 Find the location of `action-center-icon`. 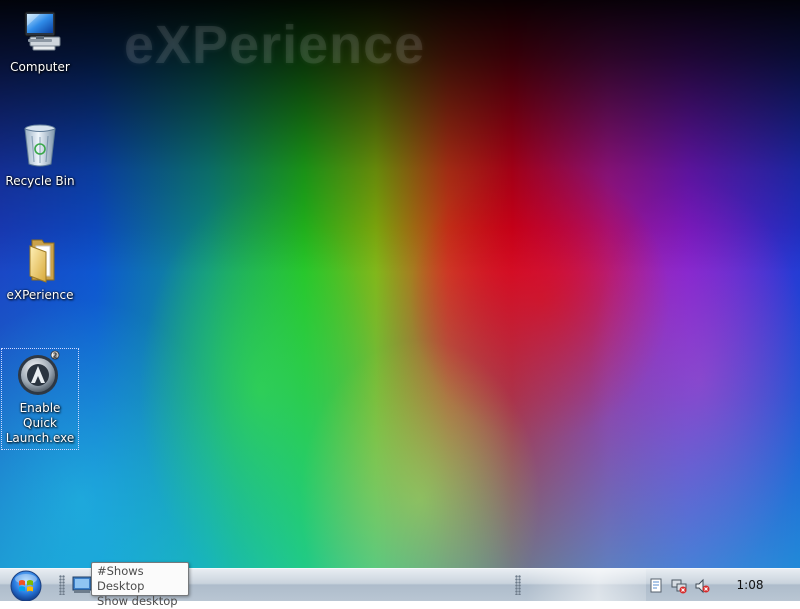

action-center-icon is located at coordinates (656, 586).